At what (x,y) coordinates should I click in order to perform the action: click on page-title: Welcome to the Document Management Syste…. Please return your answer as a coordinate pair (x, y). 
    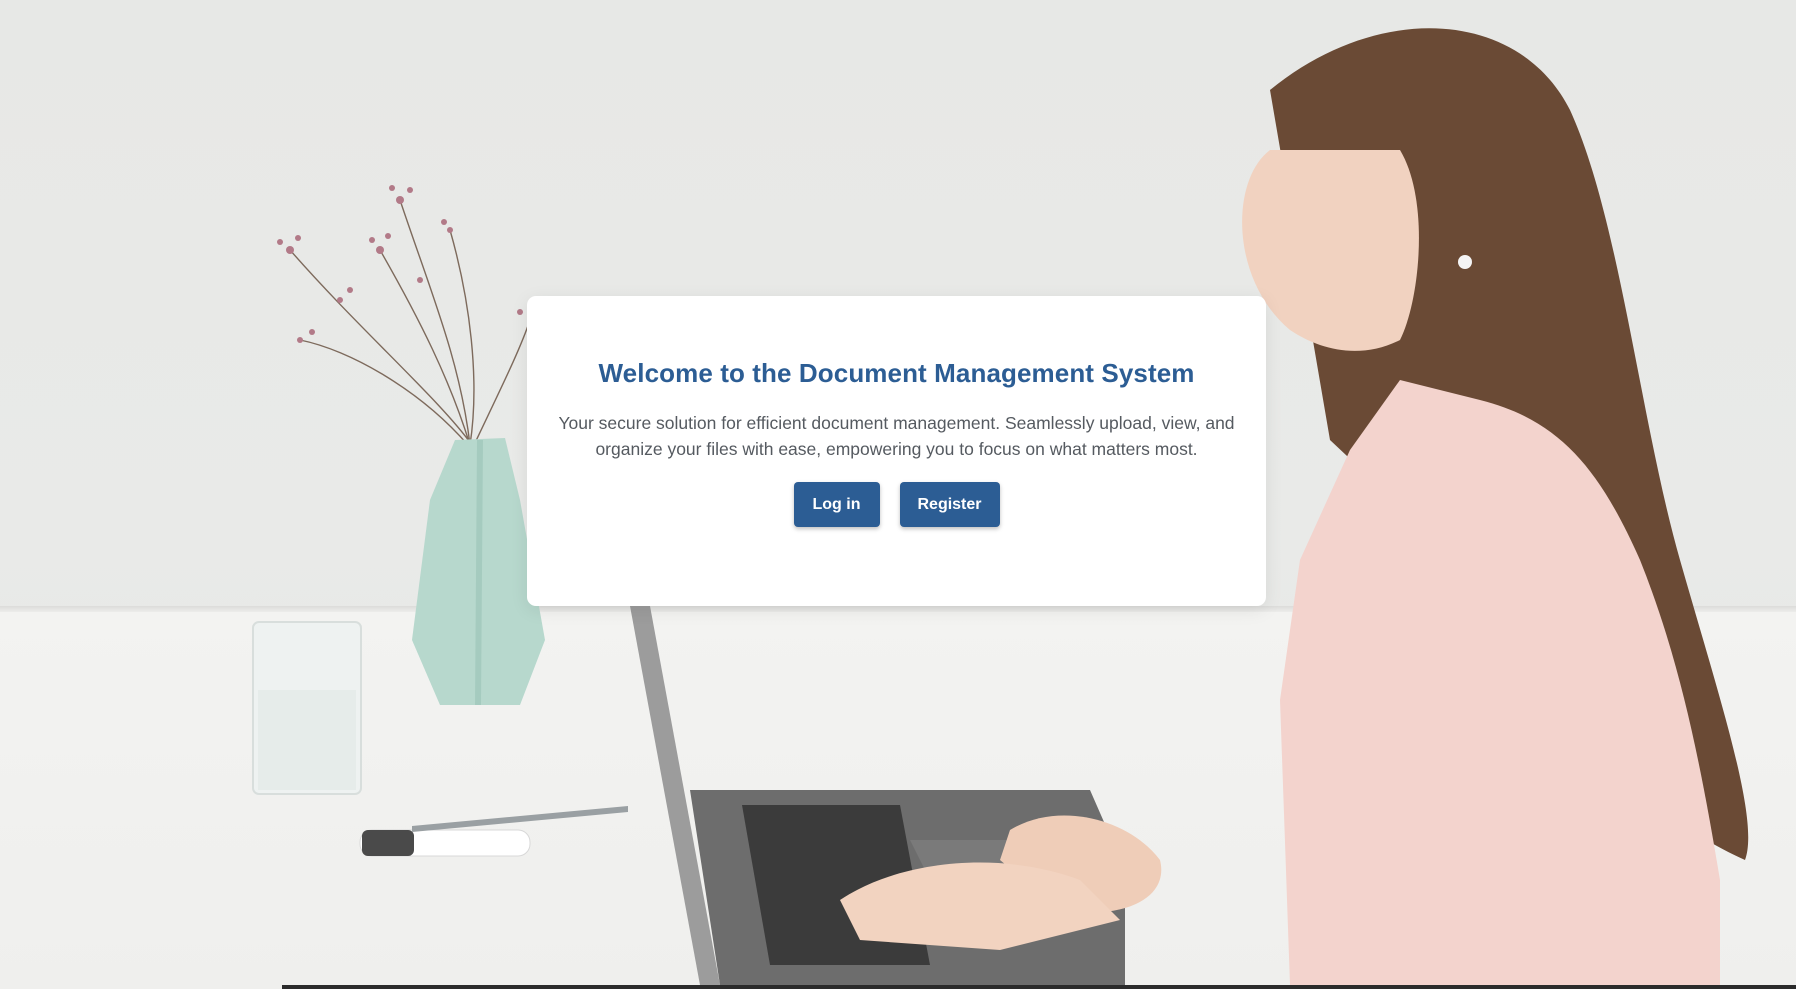
    Looking at the image, I should click on (896, 373).